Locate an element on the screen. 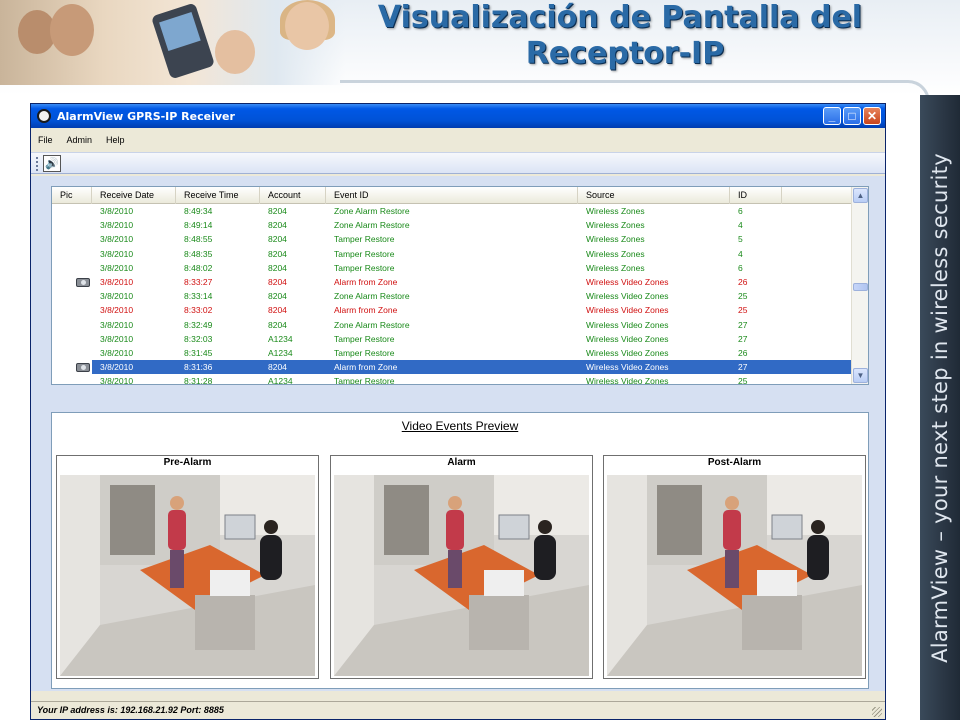 The width and height of the screenshot is (960, 720). scroll-up-button: ▲ is located at coordinates (860, 195).